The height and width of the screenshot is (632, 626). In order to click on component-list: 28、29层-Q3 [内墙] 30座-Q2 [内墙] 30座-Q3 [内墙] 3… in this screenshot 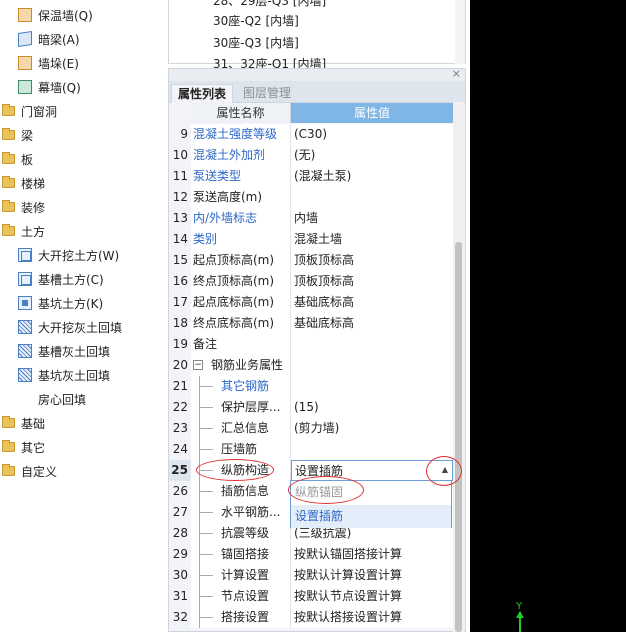, I will do `click(317, 35)`.